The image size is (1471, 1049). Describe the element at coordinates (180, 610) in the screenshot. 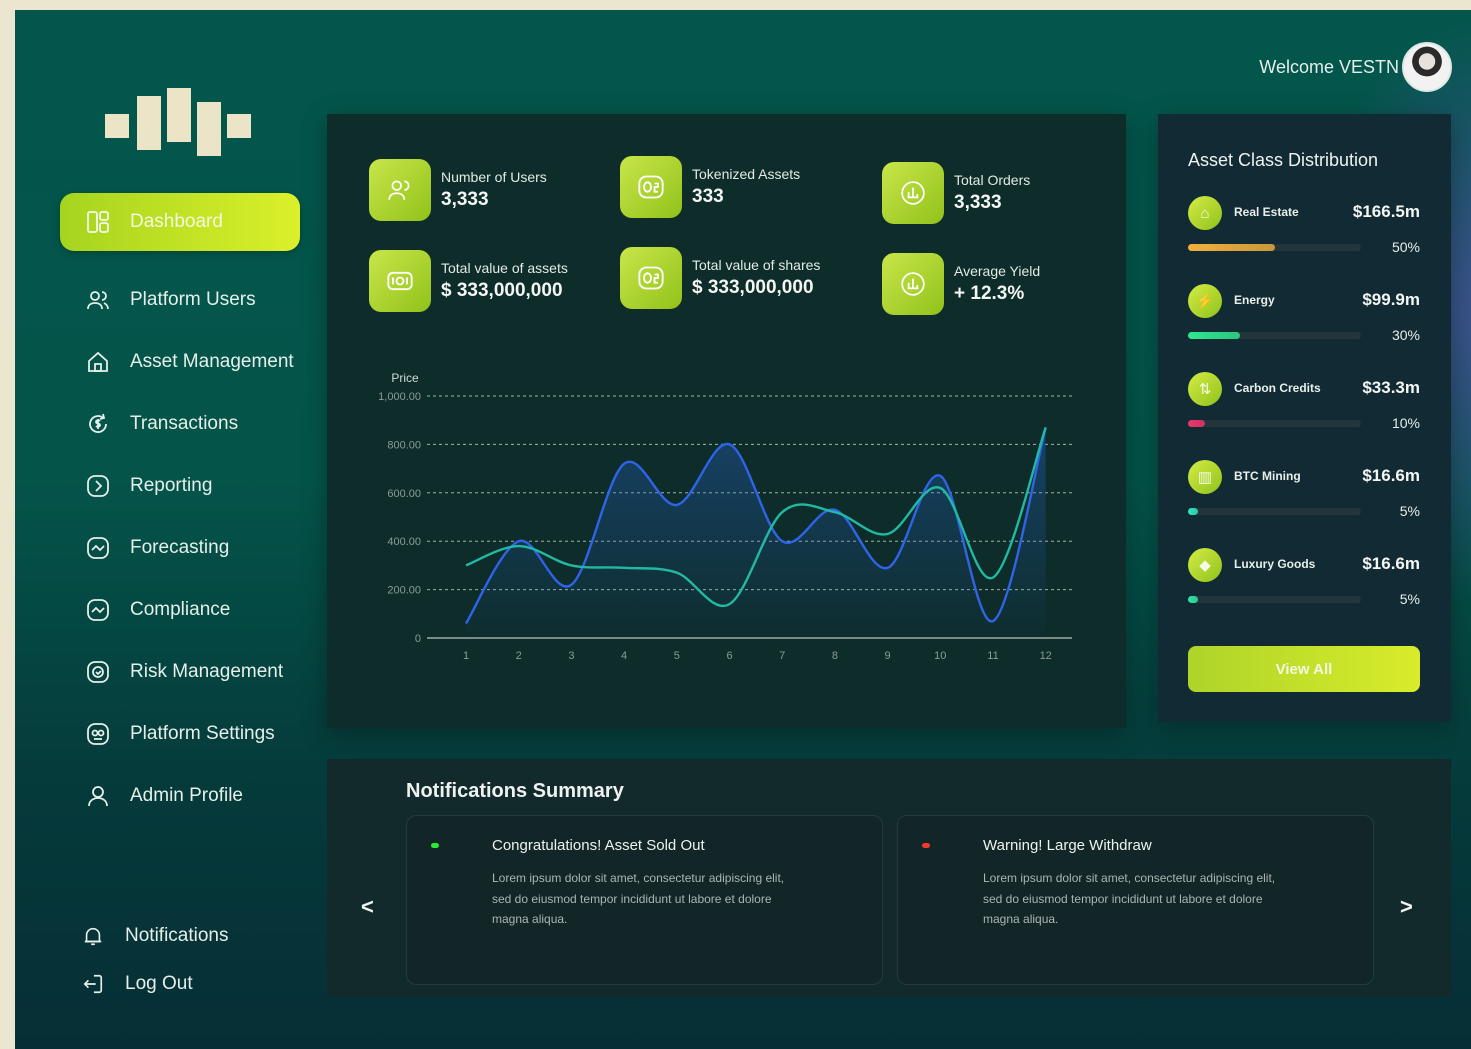

I see `sidebar-item-compliance: Compliance` at that location.